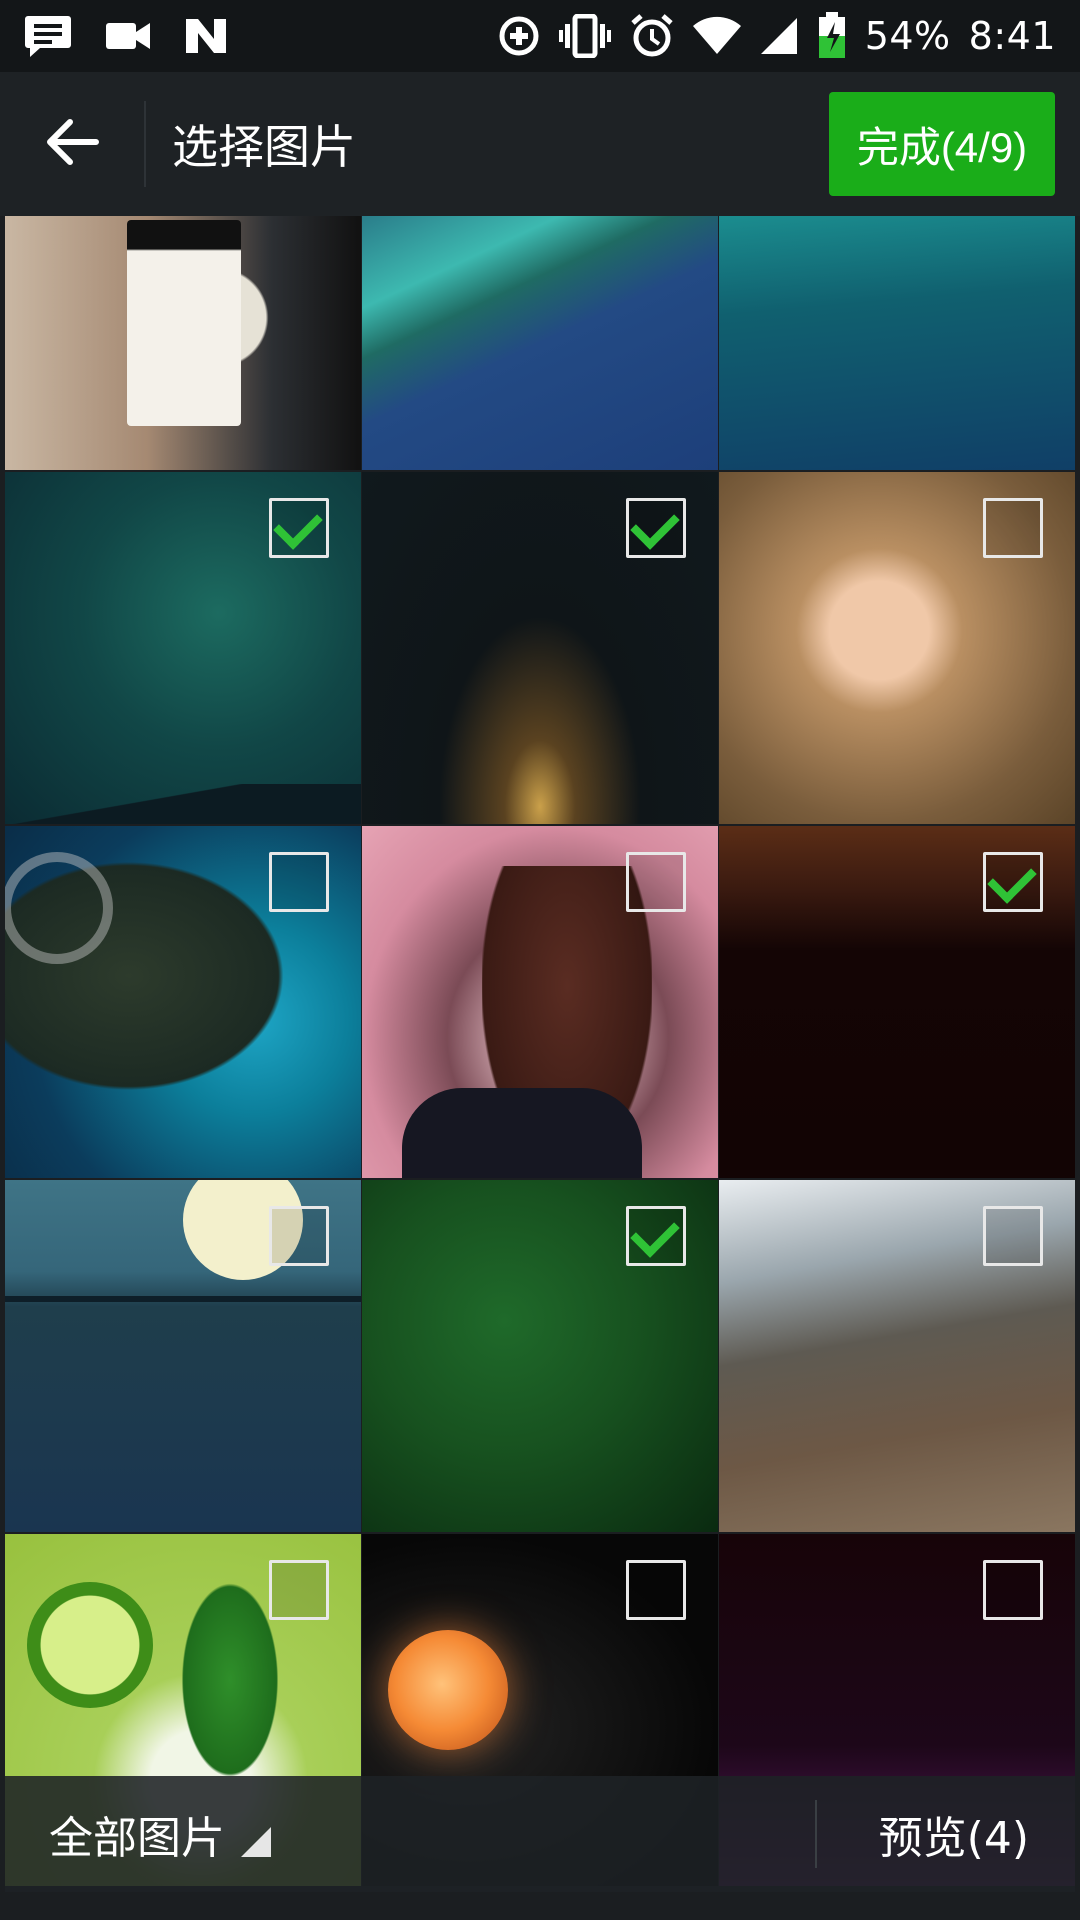  What do you see at coordinates (264, 147) in the screenshot?
I see `page-title: 选择图片` at bounding box center [264, 147].